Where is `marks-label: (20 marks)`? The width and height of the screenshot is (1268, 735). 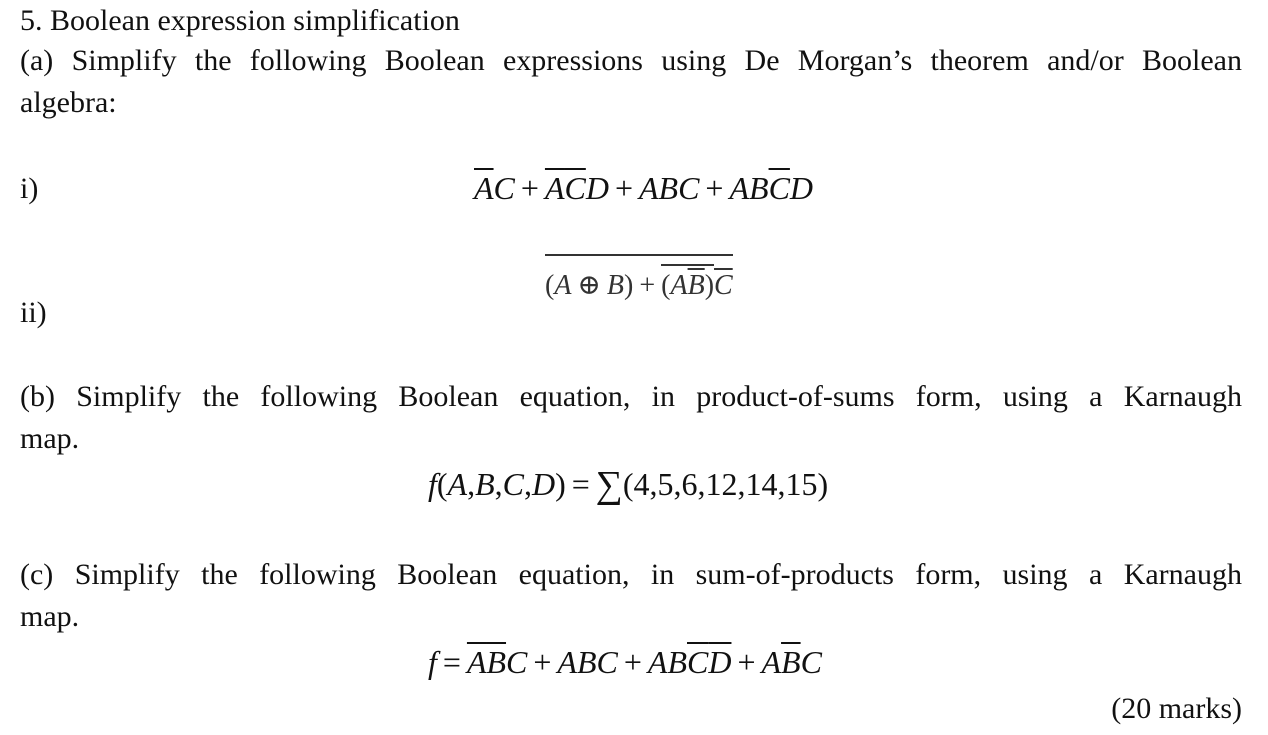
marks-label: (20 marks) is located at coordinates (1176, 708).